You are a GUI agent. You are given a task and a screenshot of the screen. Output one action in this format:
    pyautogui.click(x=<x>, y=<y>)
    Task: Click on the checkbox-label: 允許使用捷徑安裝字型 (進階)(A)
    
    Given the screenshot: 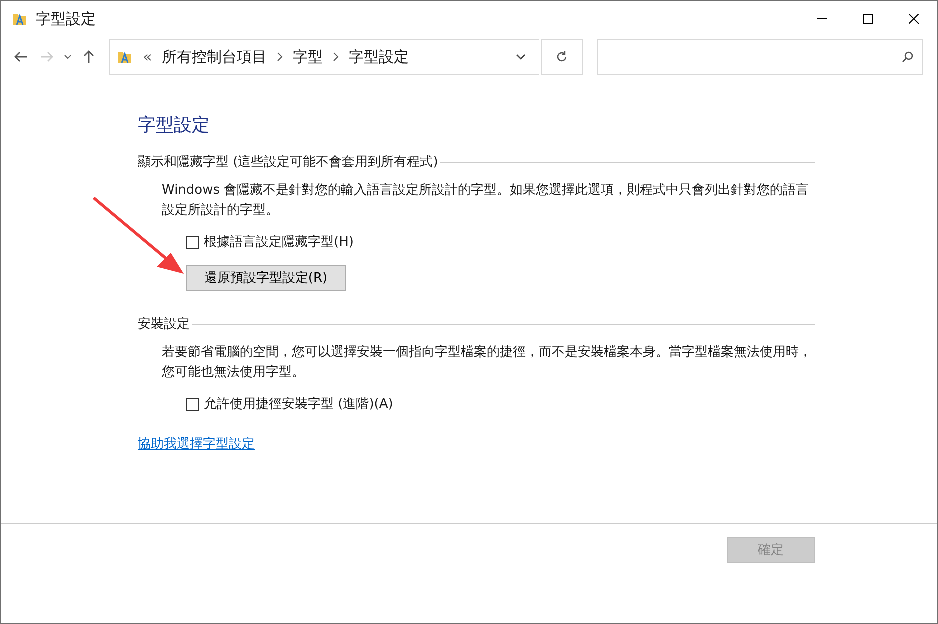 What is the action you would take?
    pyautogui.click(x=299, y=404)
    